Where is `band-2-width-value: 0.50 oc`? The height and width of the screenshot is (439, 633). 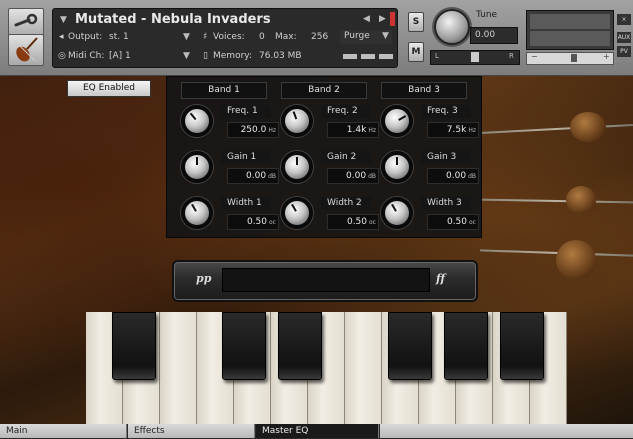
band-2-width-value: 0.50 oc is located at coordinates (353, 222).